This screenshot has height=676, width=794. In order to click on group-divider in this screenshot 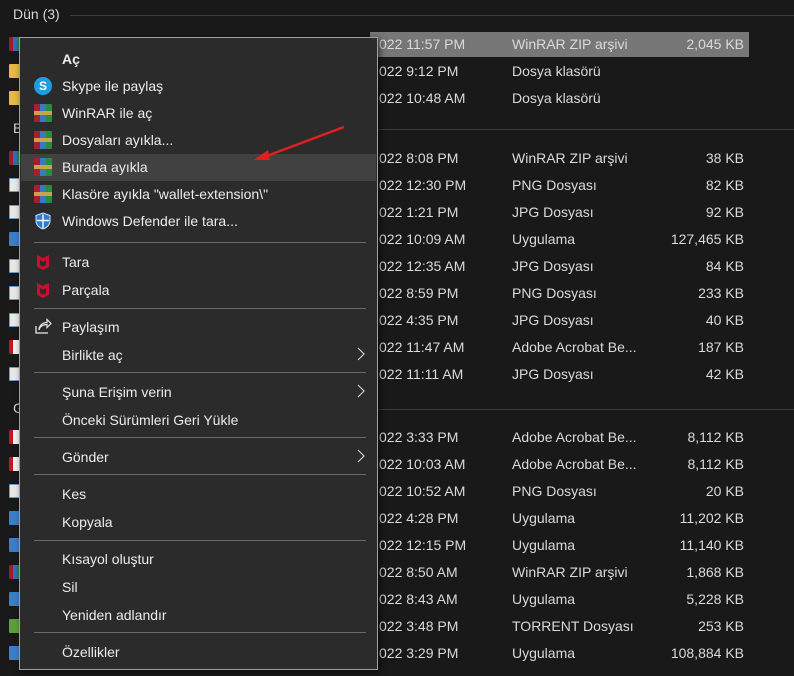, I will do `click(432, 15)`.